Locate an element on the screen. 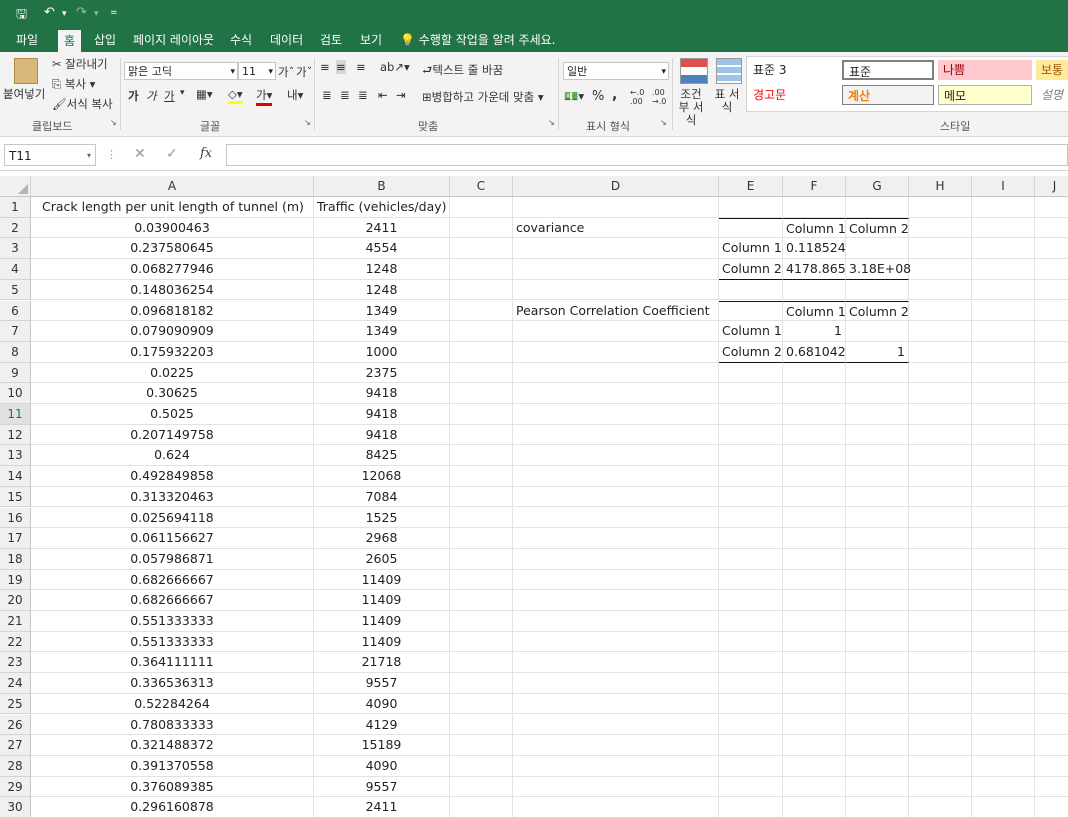 This screenshot has width=1068, height=817. row-header: 7 is located at coordinates (15, 331).